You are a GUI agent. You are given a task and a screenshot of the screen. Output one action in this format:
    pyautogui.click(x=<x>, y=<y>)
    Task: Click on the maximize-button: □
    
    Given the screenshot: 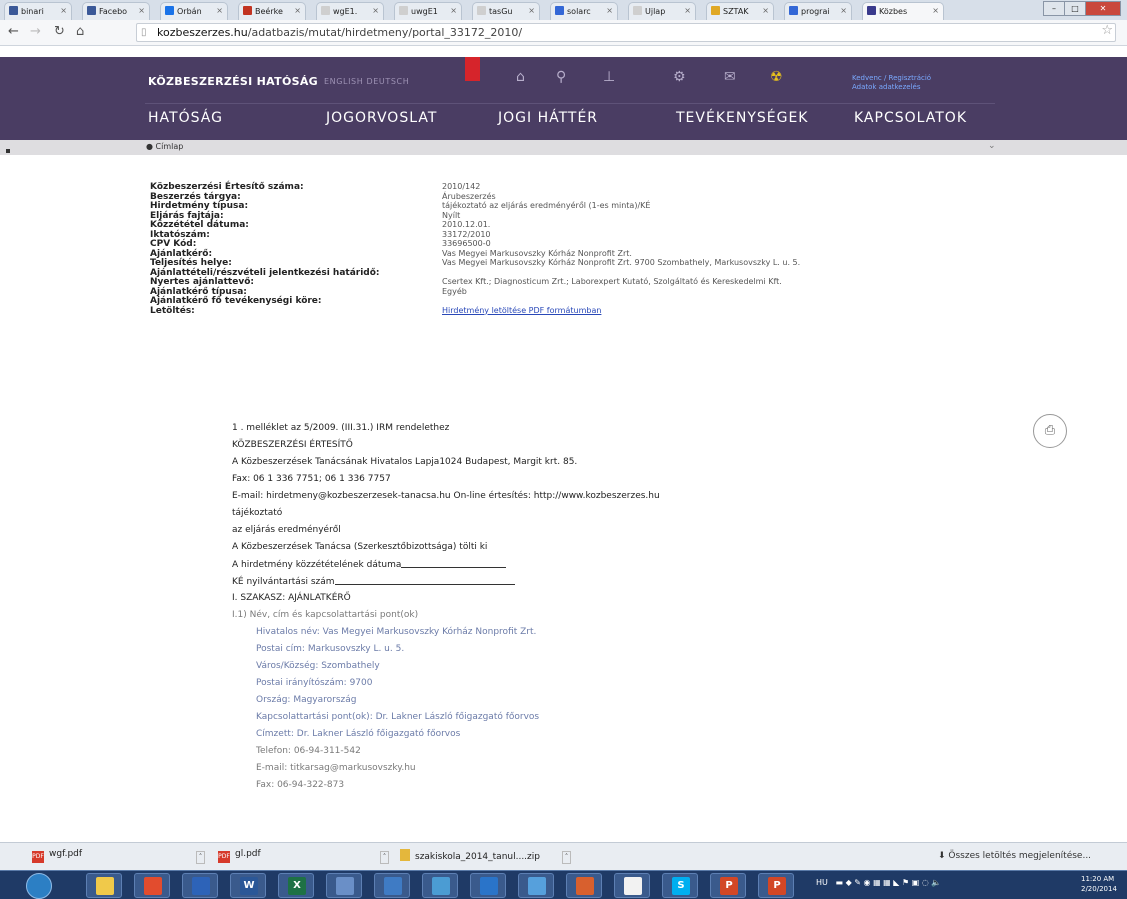 What is the action you would take?
    pyautogui.click(x=1075, y=8)
    